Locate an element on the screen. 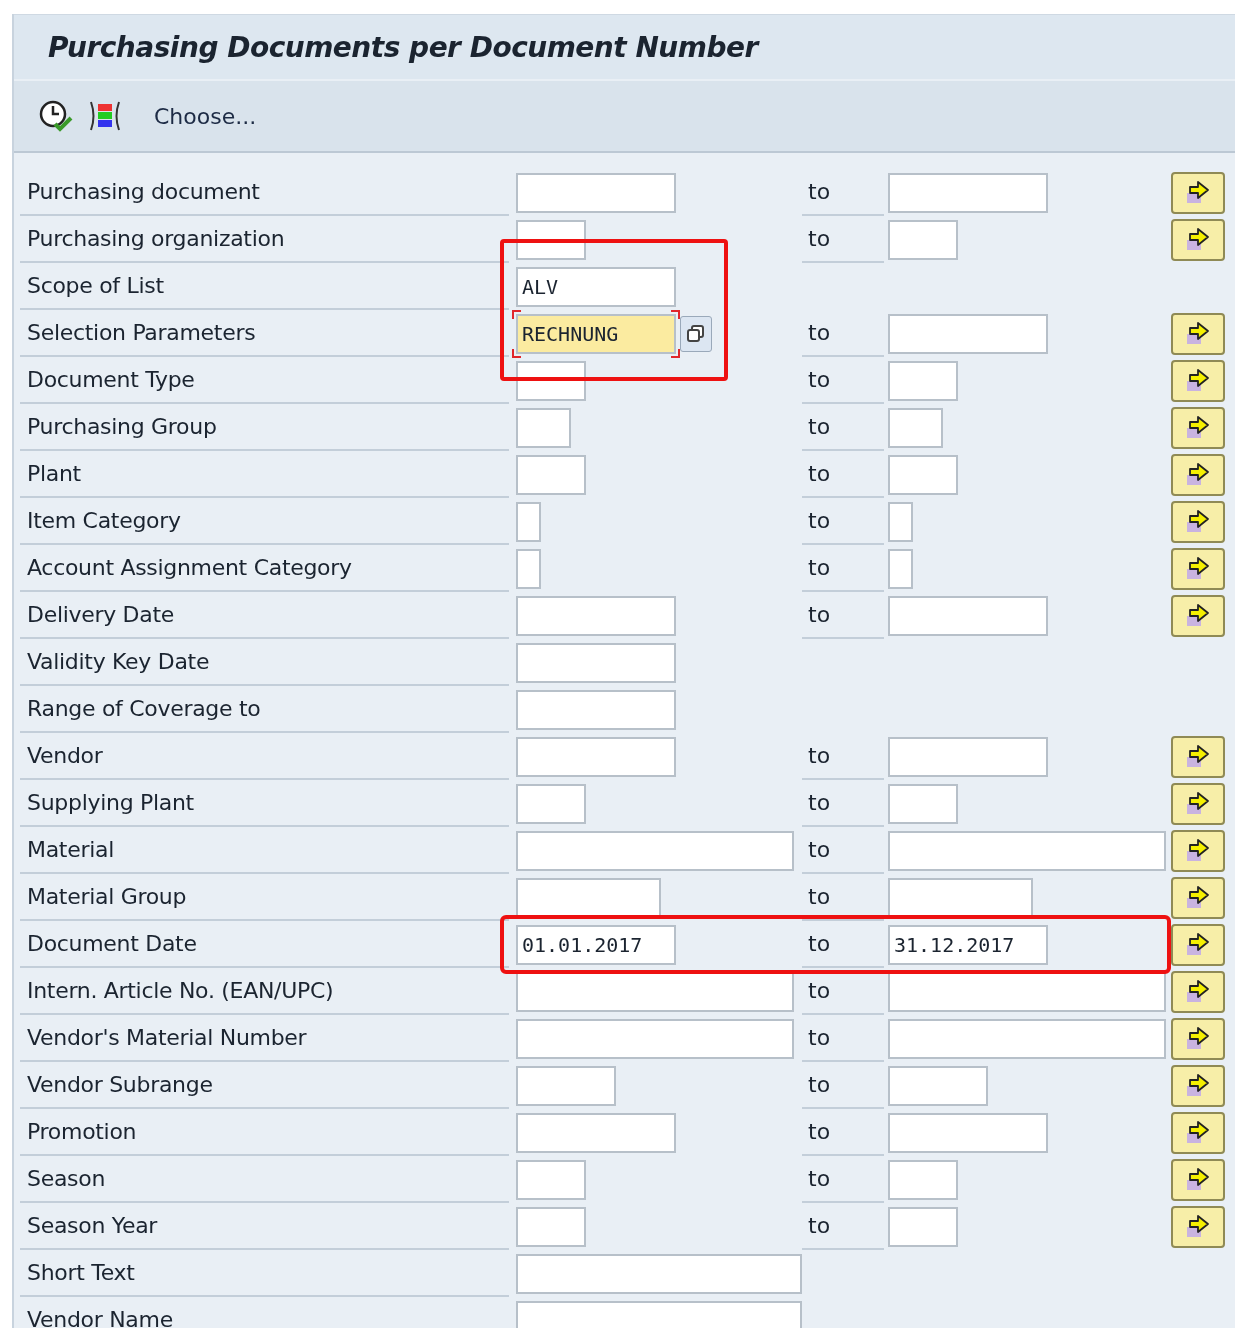  field-label: Validity Key Date is located at coordinates (264, 662).